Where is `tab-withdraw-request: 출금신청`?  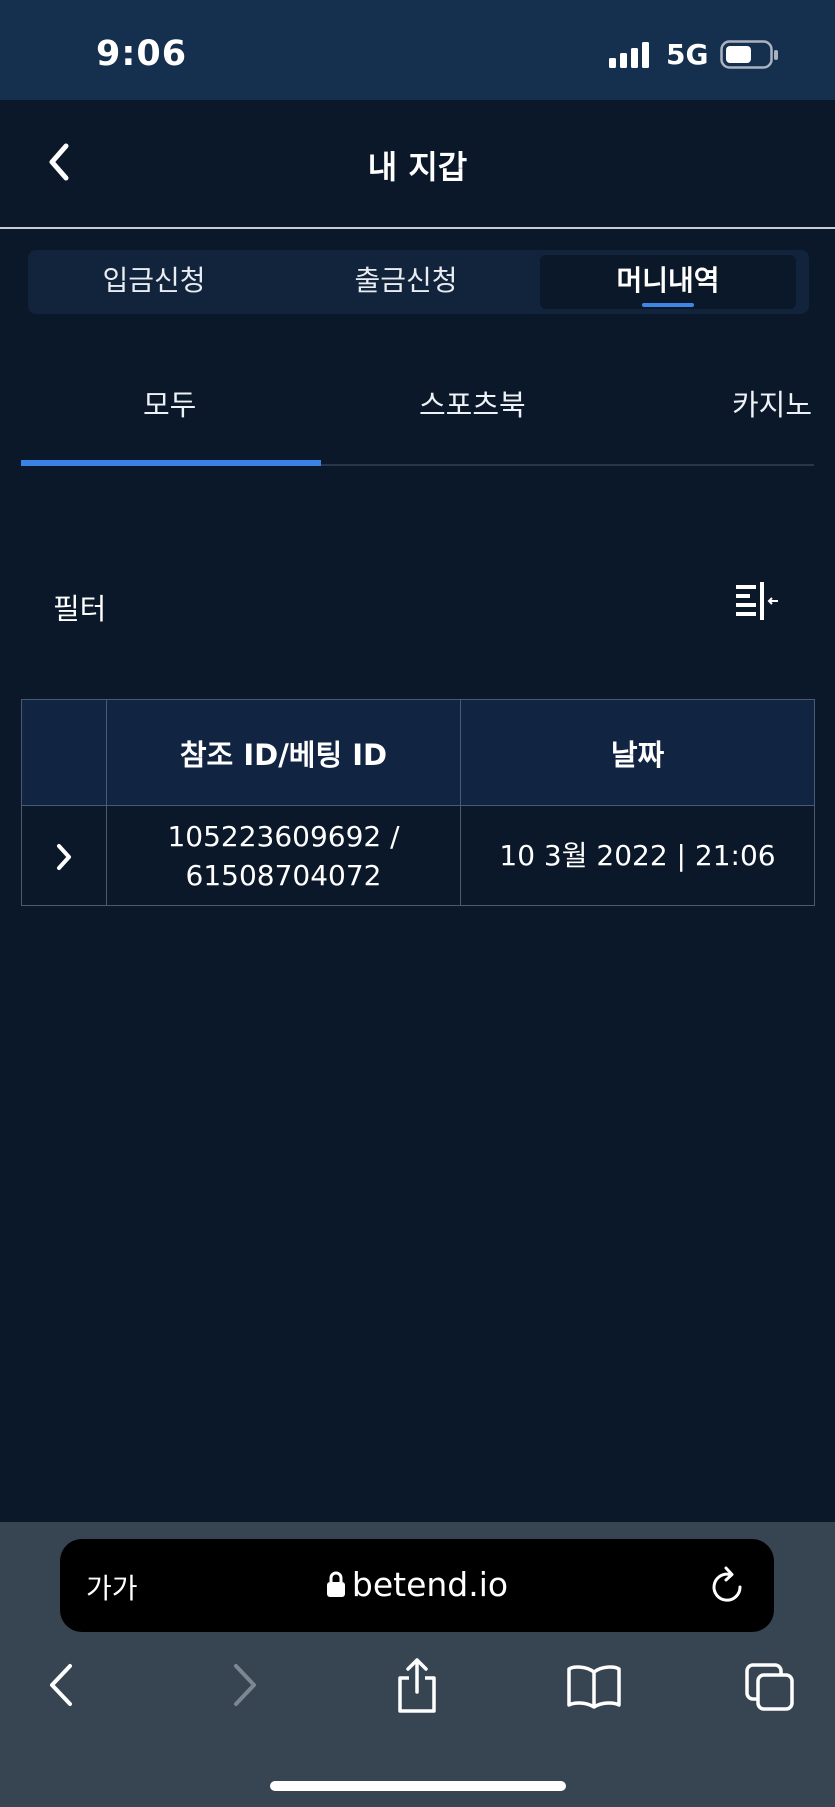
tab-withdraw-request: 출금신청 is located at coordinates (406, 282).